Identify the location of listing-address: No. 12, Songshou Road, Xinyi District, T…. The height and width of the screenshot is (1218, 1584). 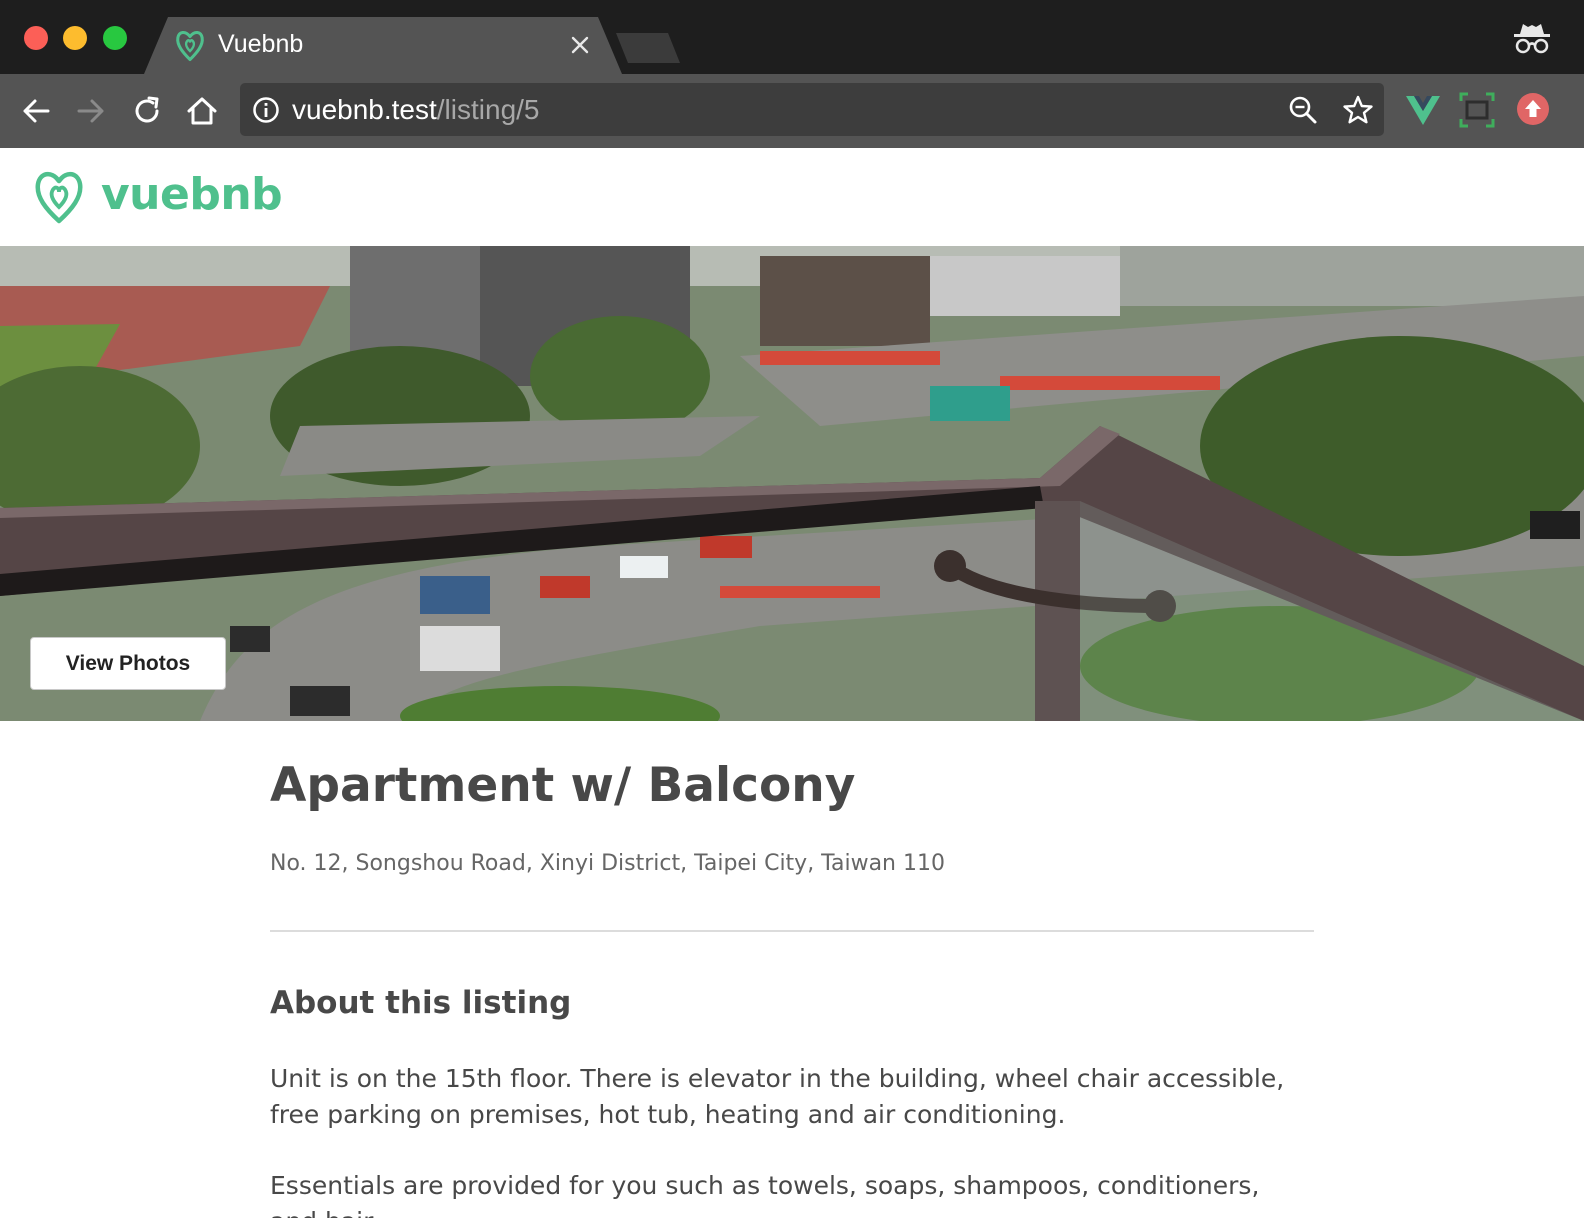
(607, 863).